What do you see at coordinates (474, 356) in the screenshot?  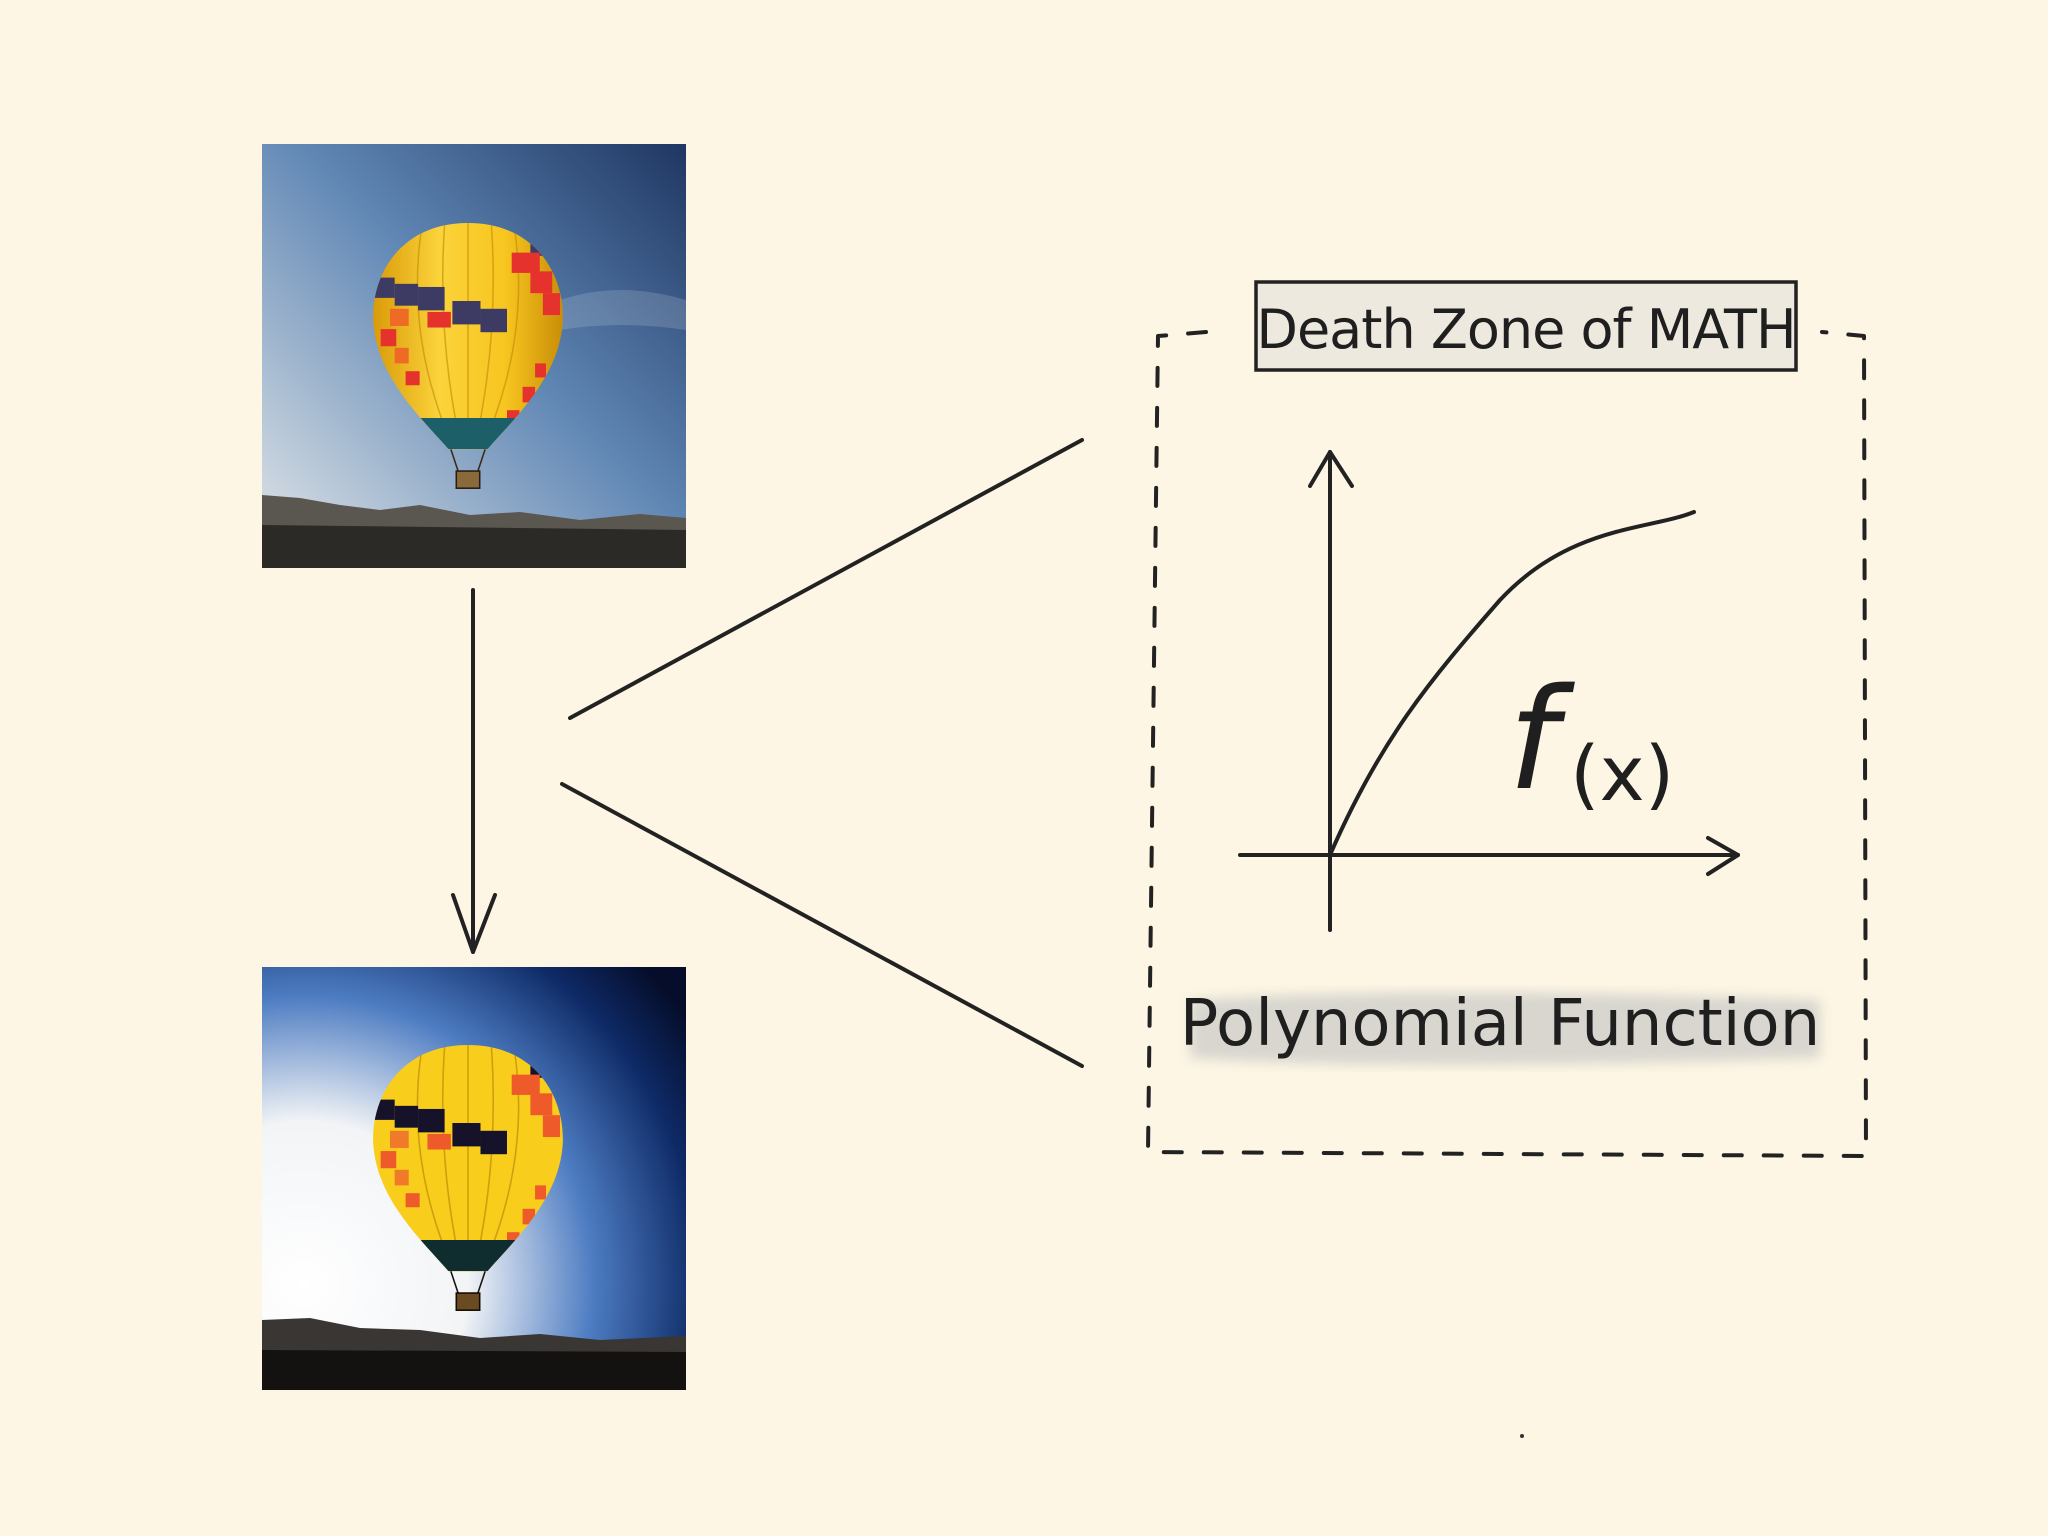 I see `top-balloon-image` at bounding box center [474, 356].